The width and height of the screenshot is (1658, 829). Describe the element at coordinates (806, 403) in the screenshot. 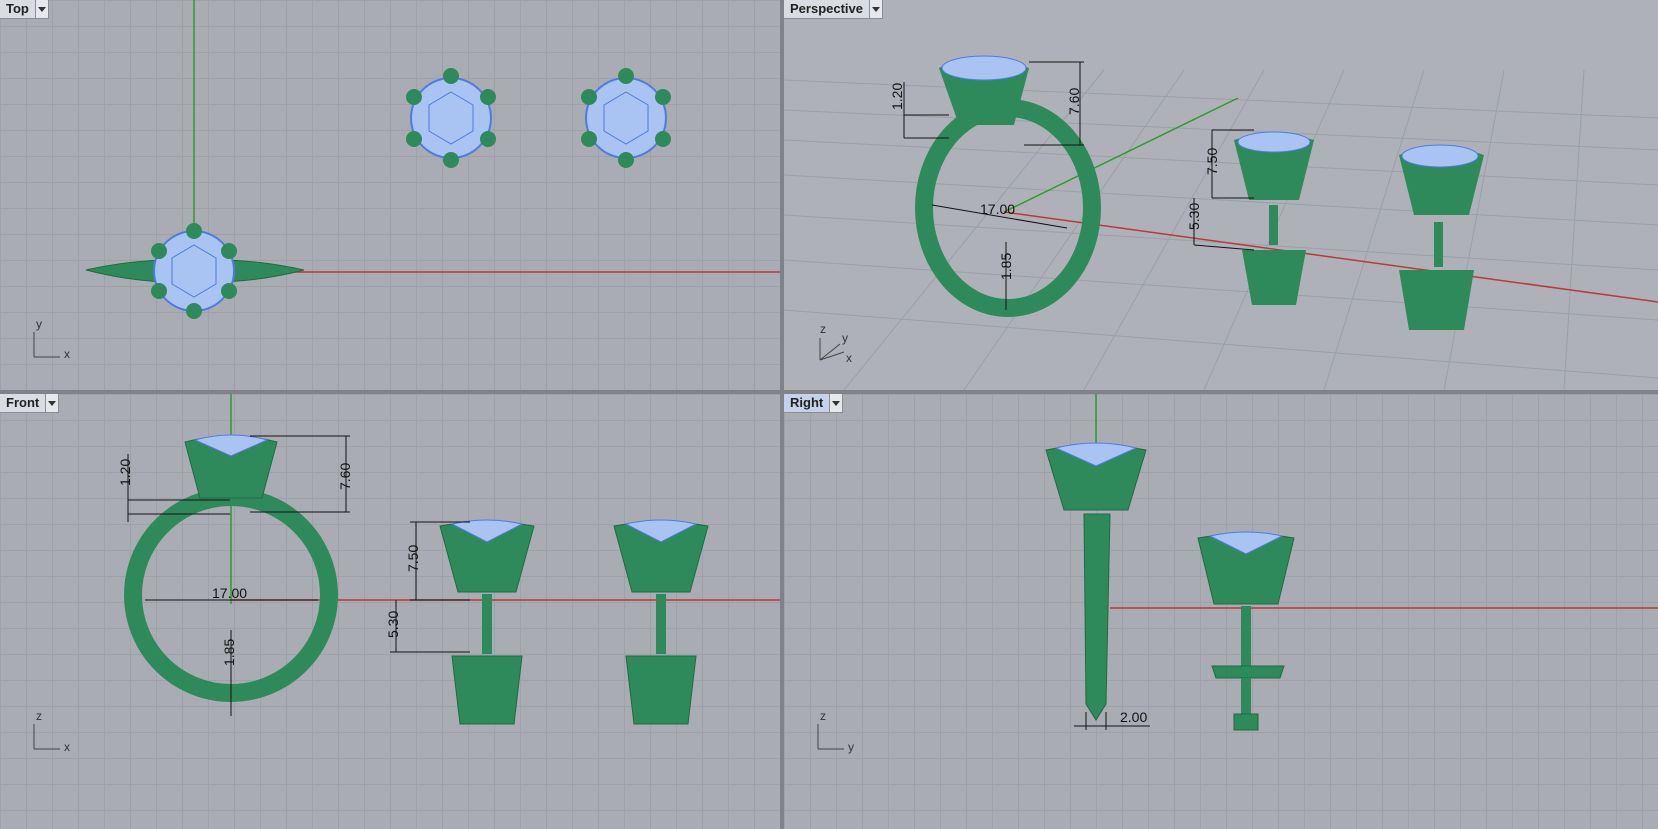

I see `viewport-title: Right` at that location.